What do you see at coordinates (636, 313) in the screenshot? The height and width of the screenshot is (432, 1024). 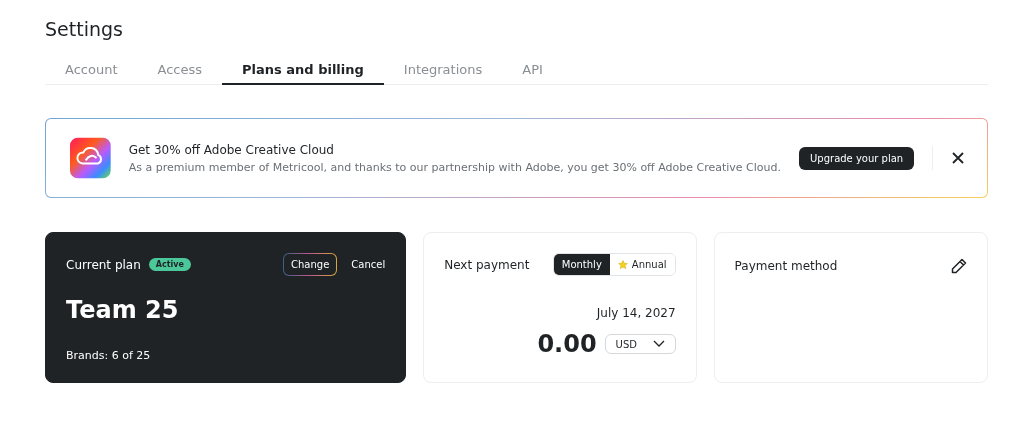 I see `payment-date: July 14, 2027` at bounding box center [636, 313].